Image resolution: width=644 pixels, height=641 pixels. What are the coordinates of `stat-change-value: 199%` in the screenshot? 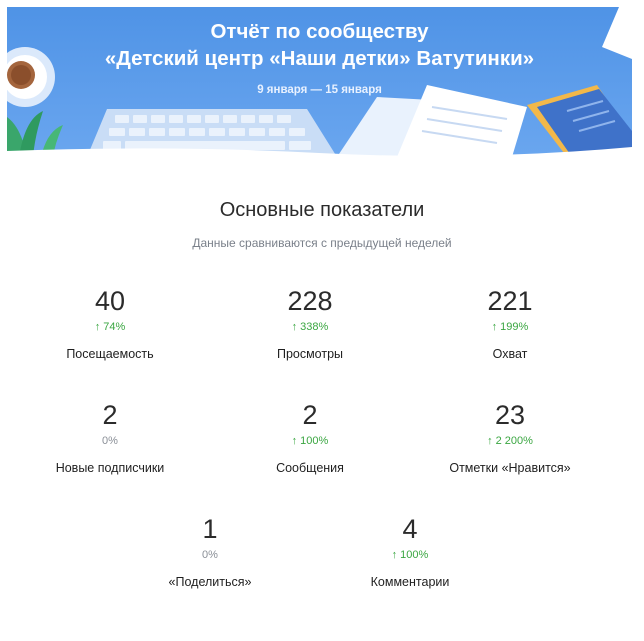 It's located at (514, 327).